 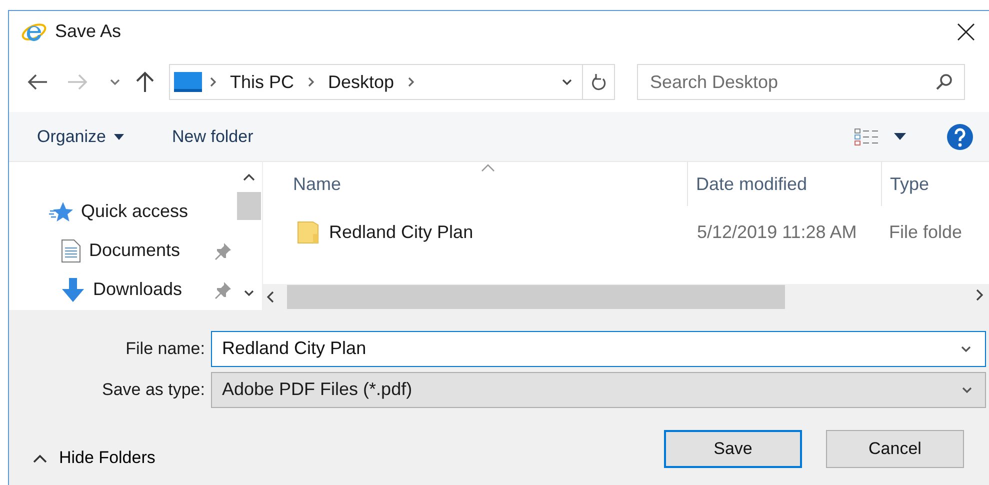 What do you see at coordinates (94, 458) in the screenshot?
I see `hide-folders-button: Hide Folders` at bounding box center [94, 458].